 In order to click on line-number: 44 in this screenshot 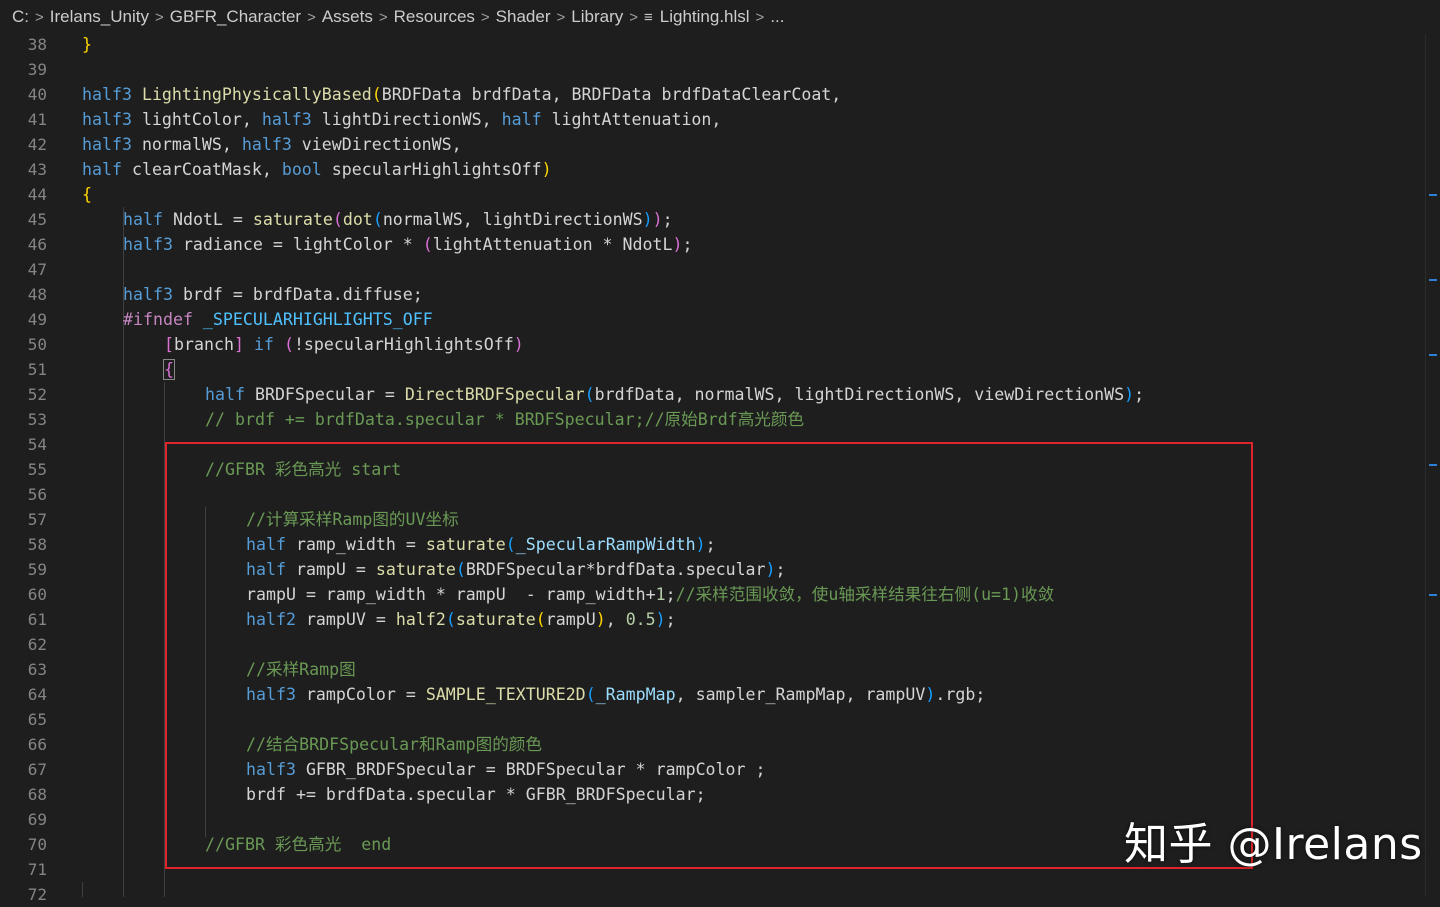, I will do `click(37, 194)`.